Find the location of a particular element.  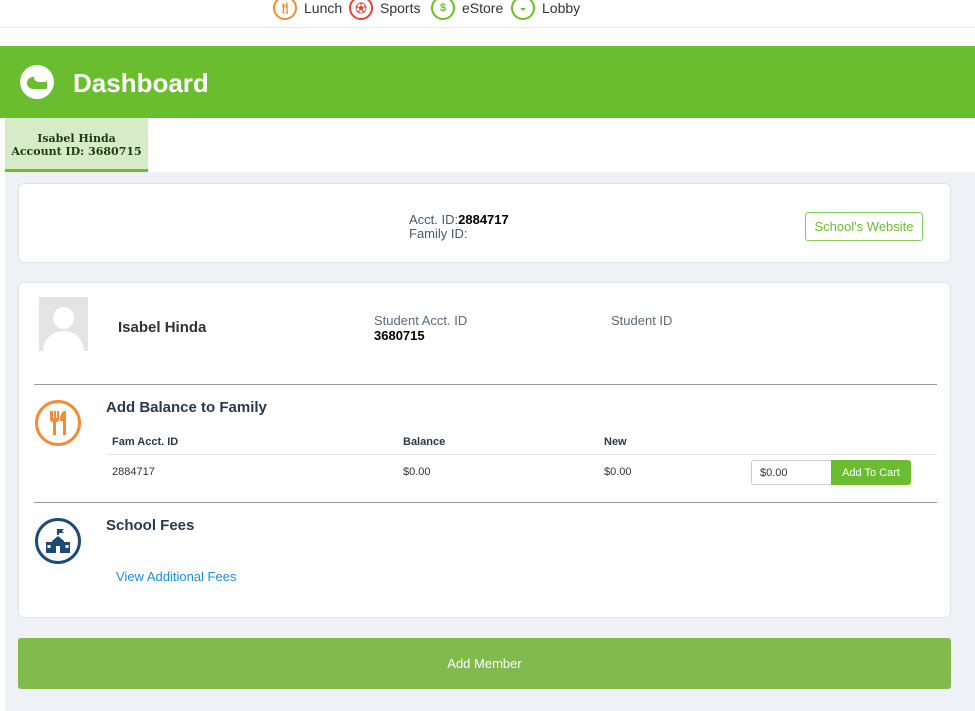

tab-isabel-hinda: Isabel Hinda Account ID: 3680715 is located at coordinates (76, 145).